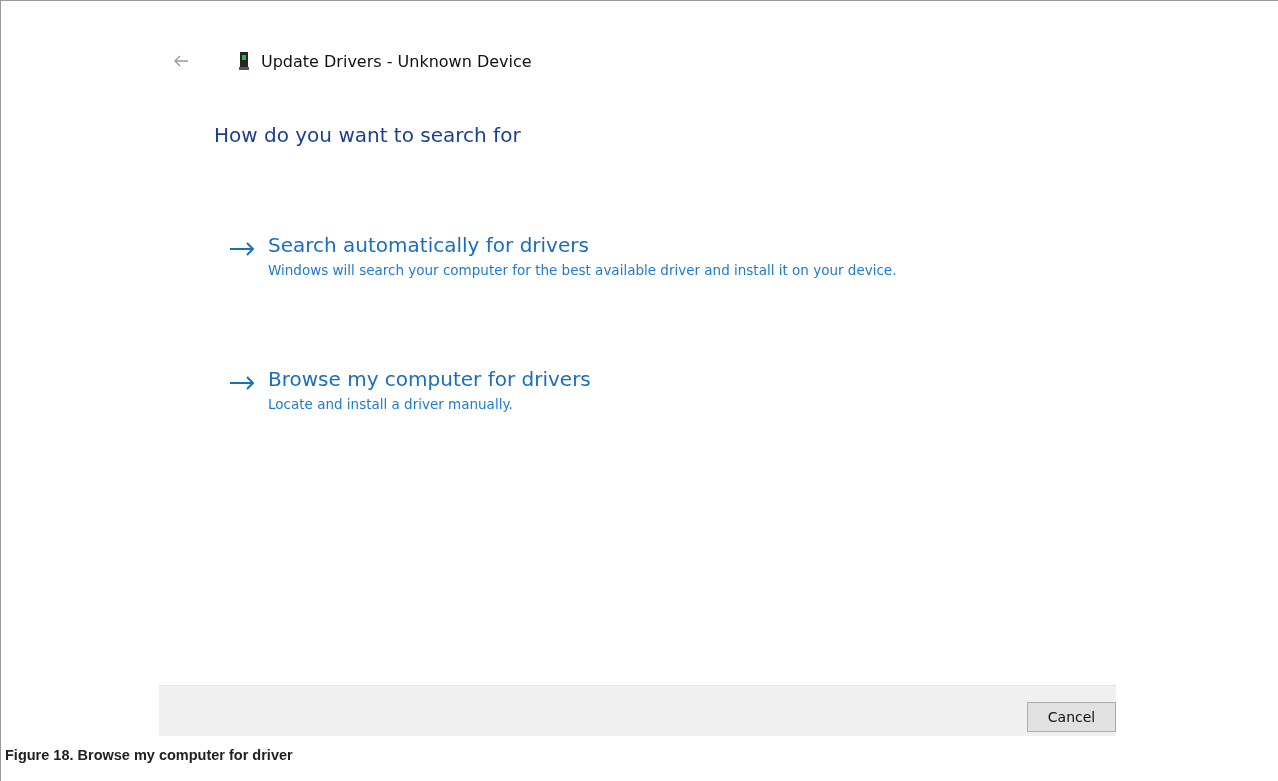 The image size is (1278, 781). I want to click on back-arrow-icon, so click(181, 61).